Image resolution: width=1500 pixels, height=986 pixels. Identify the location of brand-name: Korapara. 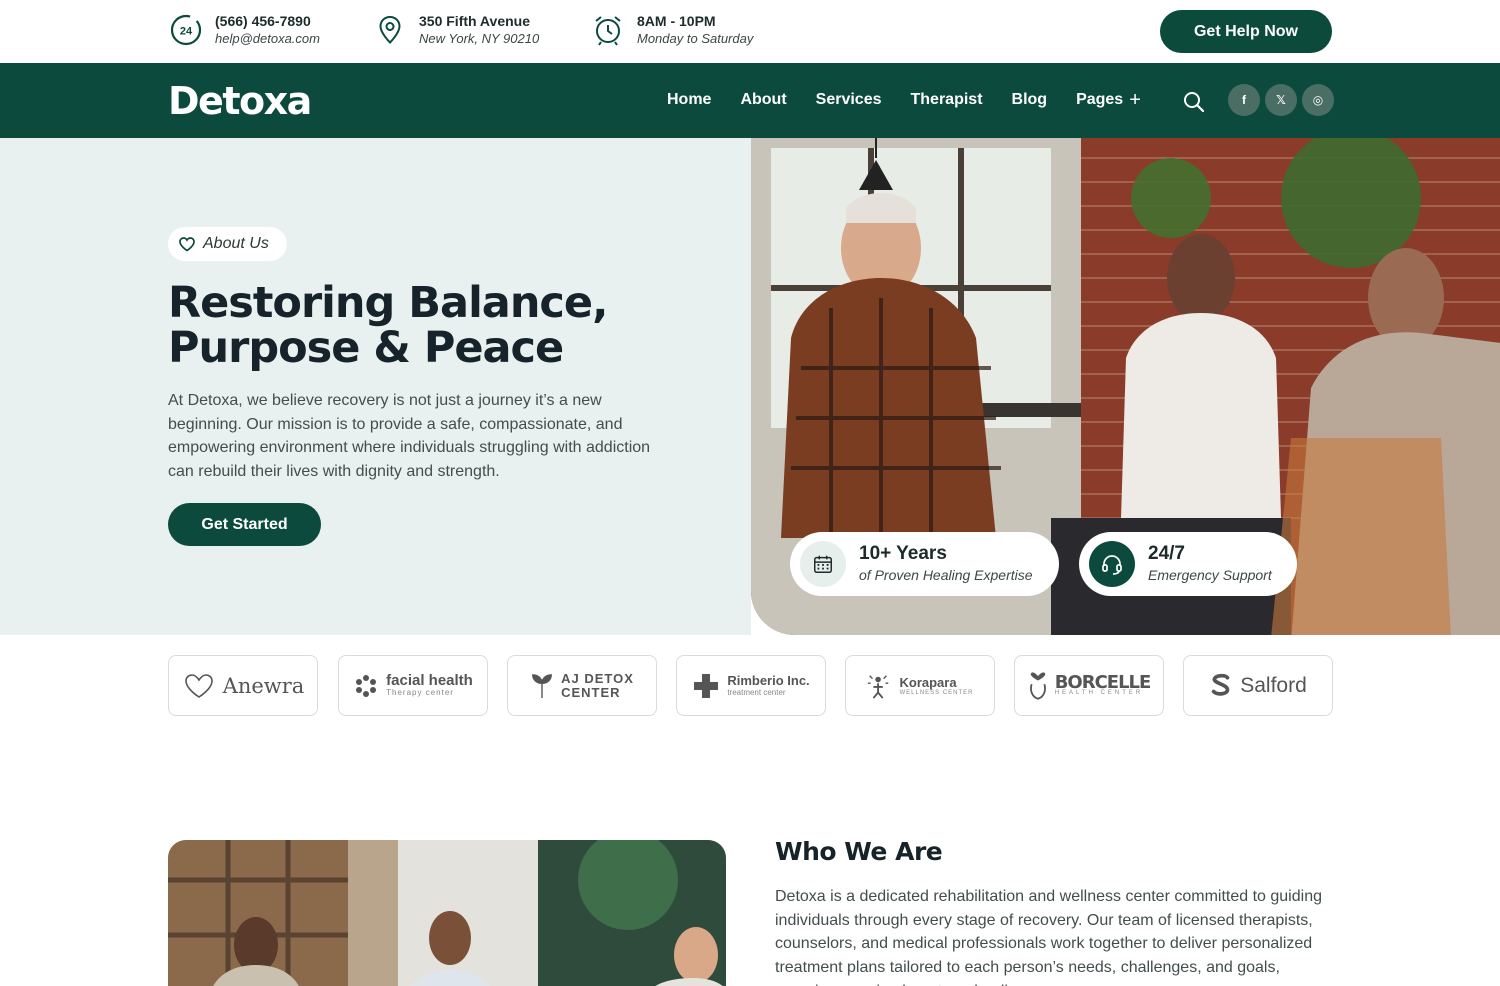
(928, 682).